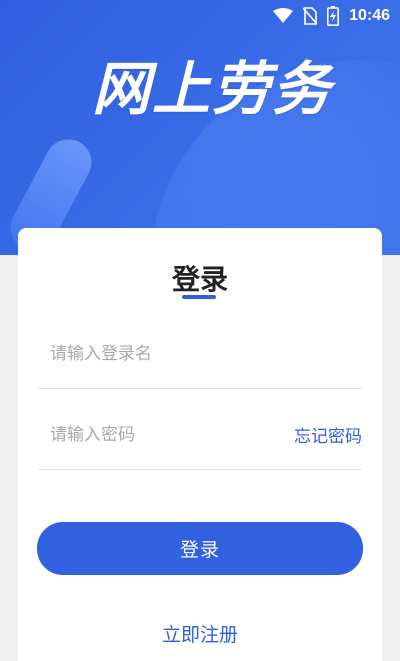  I want to click on forgot-password-link: 忘记密码, so click(328, 434).